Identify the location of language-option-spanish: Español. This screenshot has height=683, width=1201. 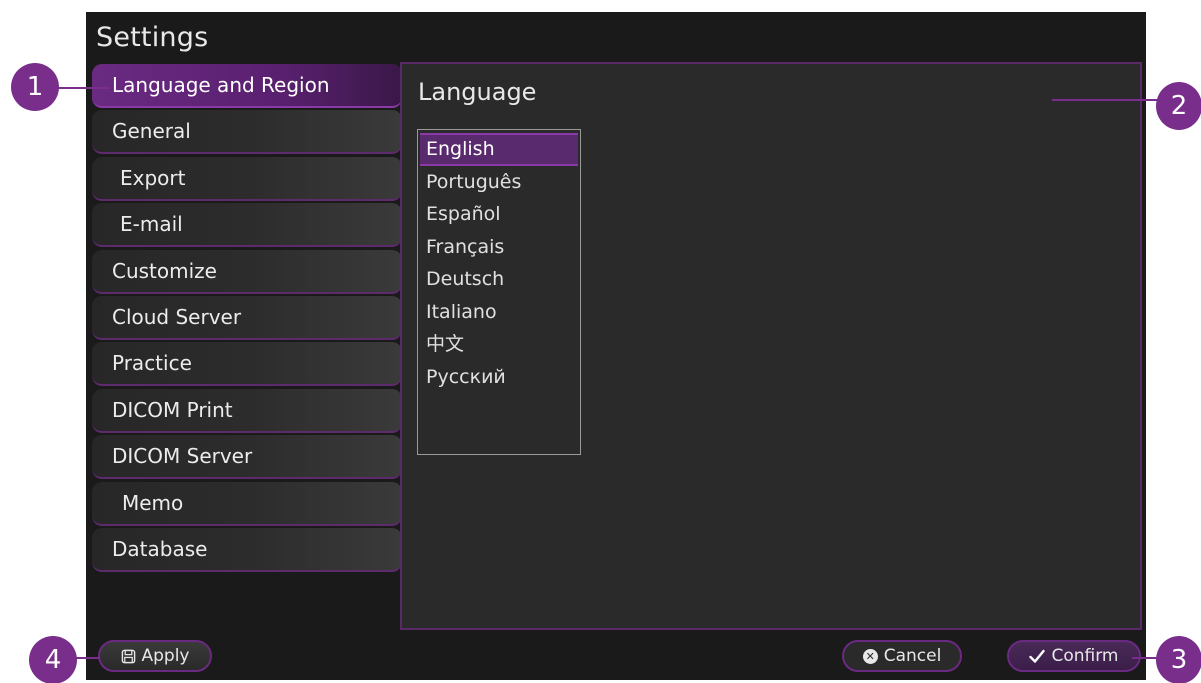
(499, 214).